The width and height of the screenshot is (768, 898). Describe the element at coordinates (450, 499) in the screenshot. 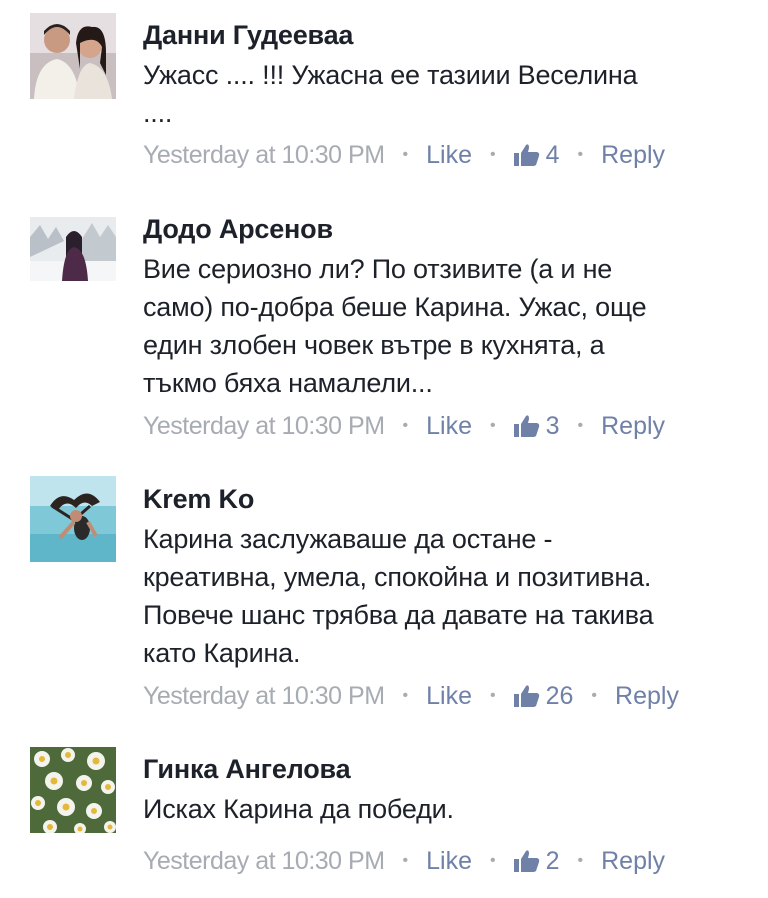

I see `comment-author: Krem Ko` at that location.